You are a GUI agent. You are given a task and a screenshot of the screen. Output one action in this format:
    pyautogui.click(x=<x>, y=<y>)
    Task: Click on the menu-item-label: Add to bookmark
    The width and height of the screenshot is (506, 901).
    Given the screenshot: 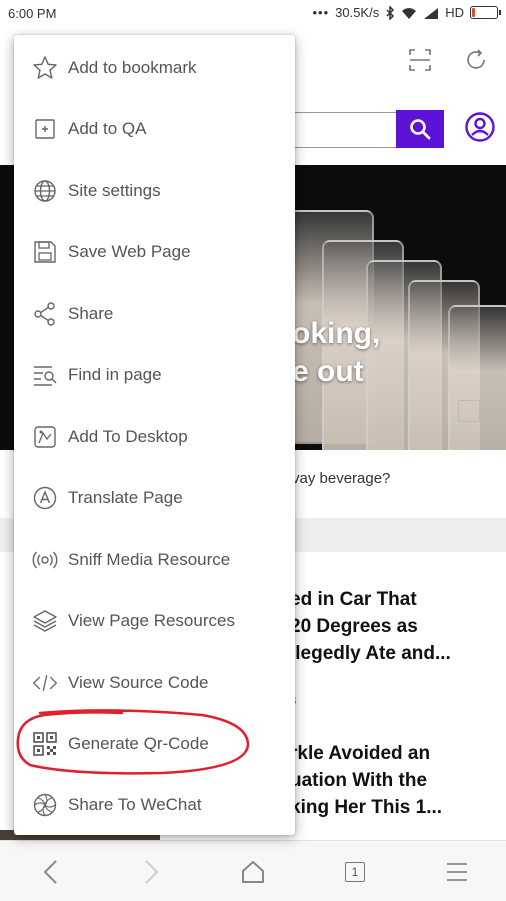 What is the action you would take?
    pyautogui.click(x=132, y=67)
    